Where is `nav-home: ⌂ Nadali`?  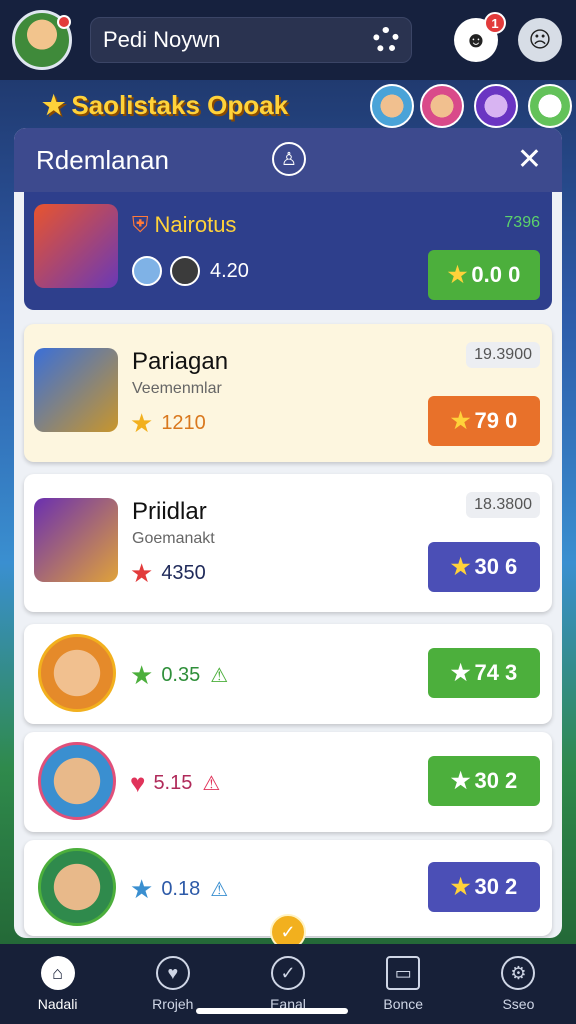 nav-home: ⌂ Nadali is located at coordinates (57, 984).